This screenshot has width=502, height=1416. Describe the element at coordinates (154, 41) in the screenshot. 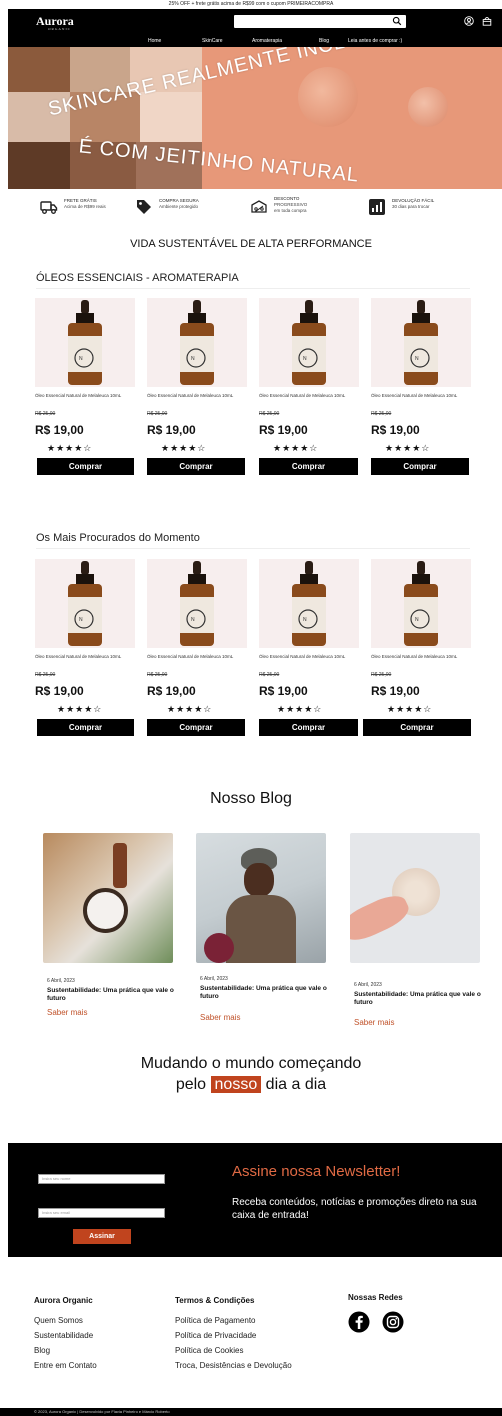

I see `nav-home: Home` at that location.